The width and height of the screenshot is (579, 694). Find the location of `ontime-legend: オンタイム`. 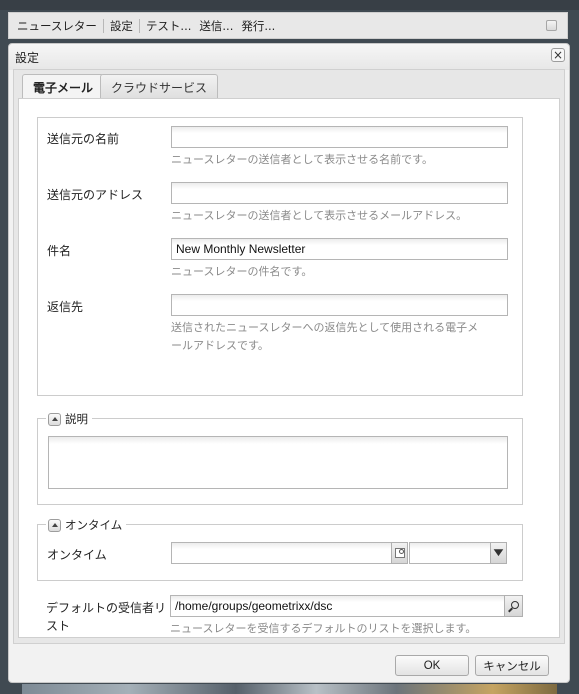

ontime-legend: オンタイム is located at coordinates (86, 525).